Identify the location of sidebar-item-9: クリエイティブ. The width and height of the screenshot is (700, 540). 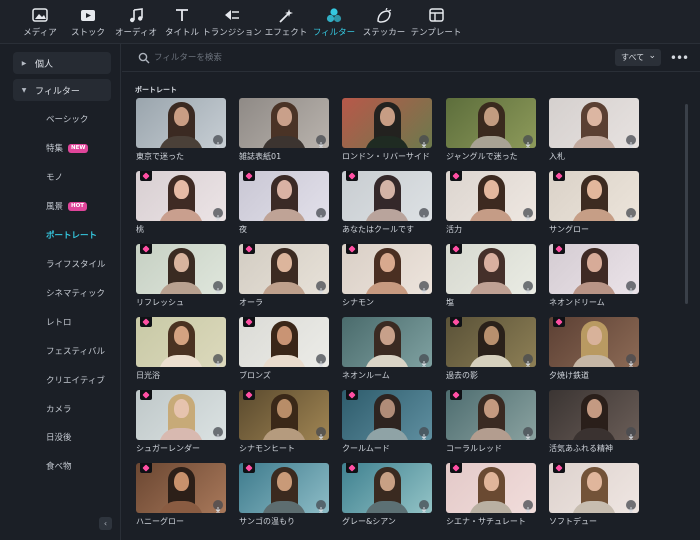
(75, 380).